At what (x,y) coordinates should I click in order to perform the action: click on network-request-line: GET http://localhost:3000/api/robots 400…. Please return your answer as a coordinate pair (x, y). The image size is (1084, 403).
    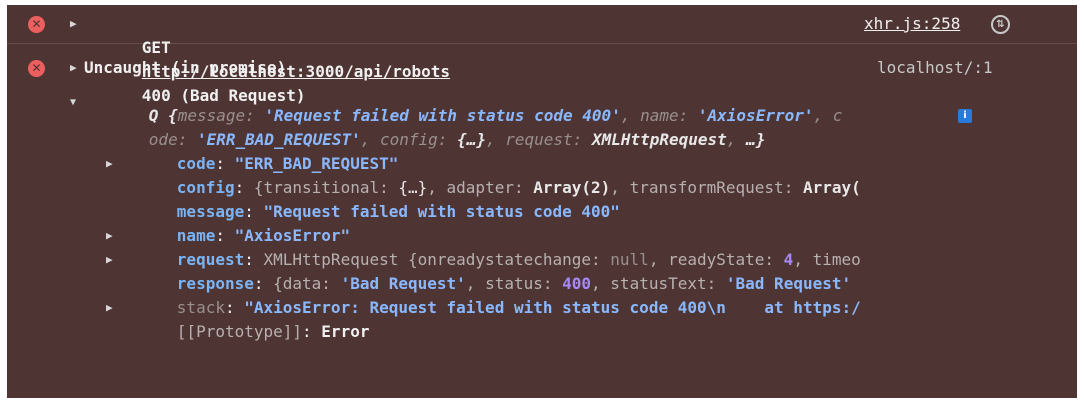
    Looking at the image, I should click on (267, 58).